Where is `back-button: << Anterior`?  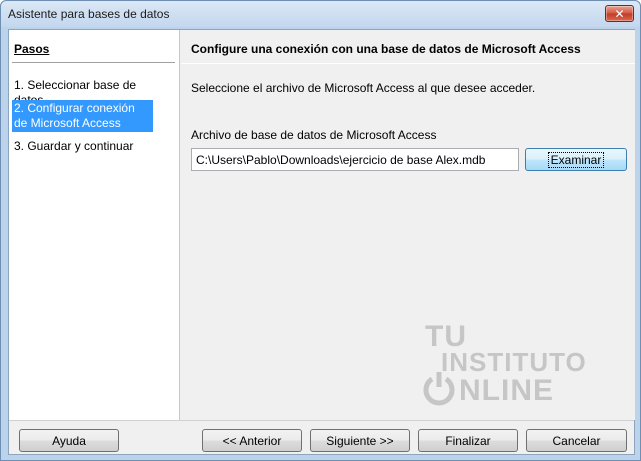
back-button: << Anterior is located at coordinates (252, 440).